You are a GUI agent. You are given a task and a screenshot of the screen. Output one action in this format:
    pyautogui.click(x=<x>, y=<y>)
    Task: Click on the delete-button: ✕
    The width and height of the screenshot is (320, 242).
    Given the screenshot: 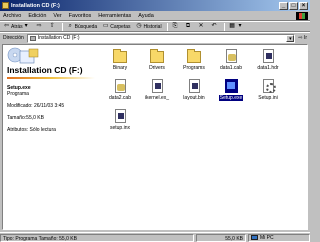 What is the action you would take?
    pyautogui.click(x=202, y=26)
    